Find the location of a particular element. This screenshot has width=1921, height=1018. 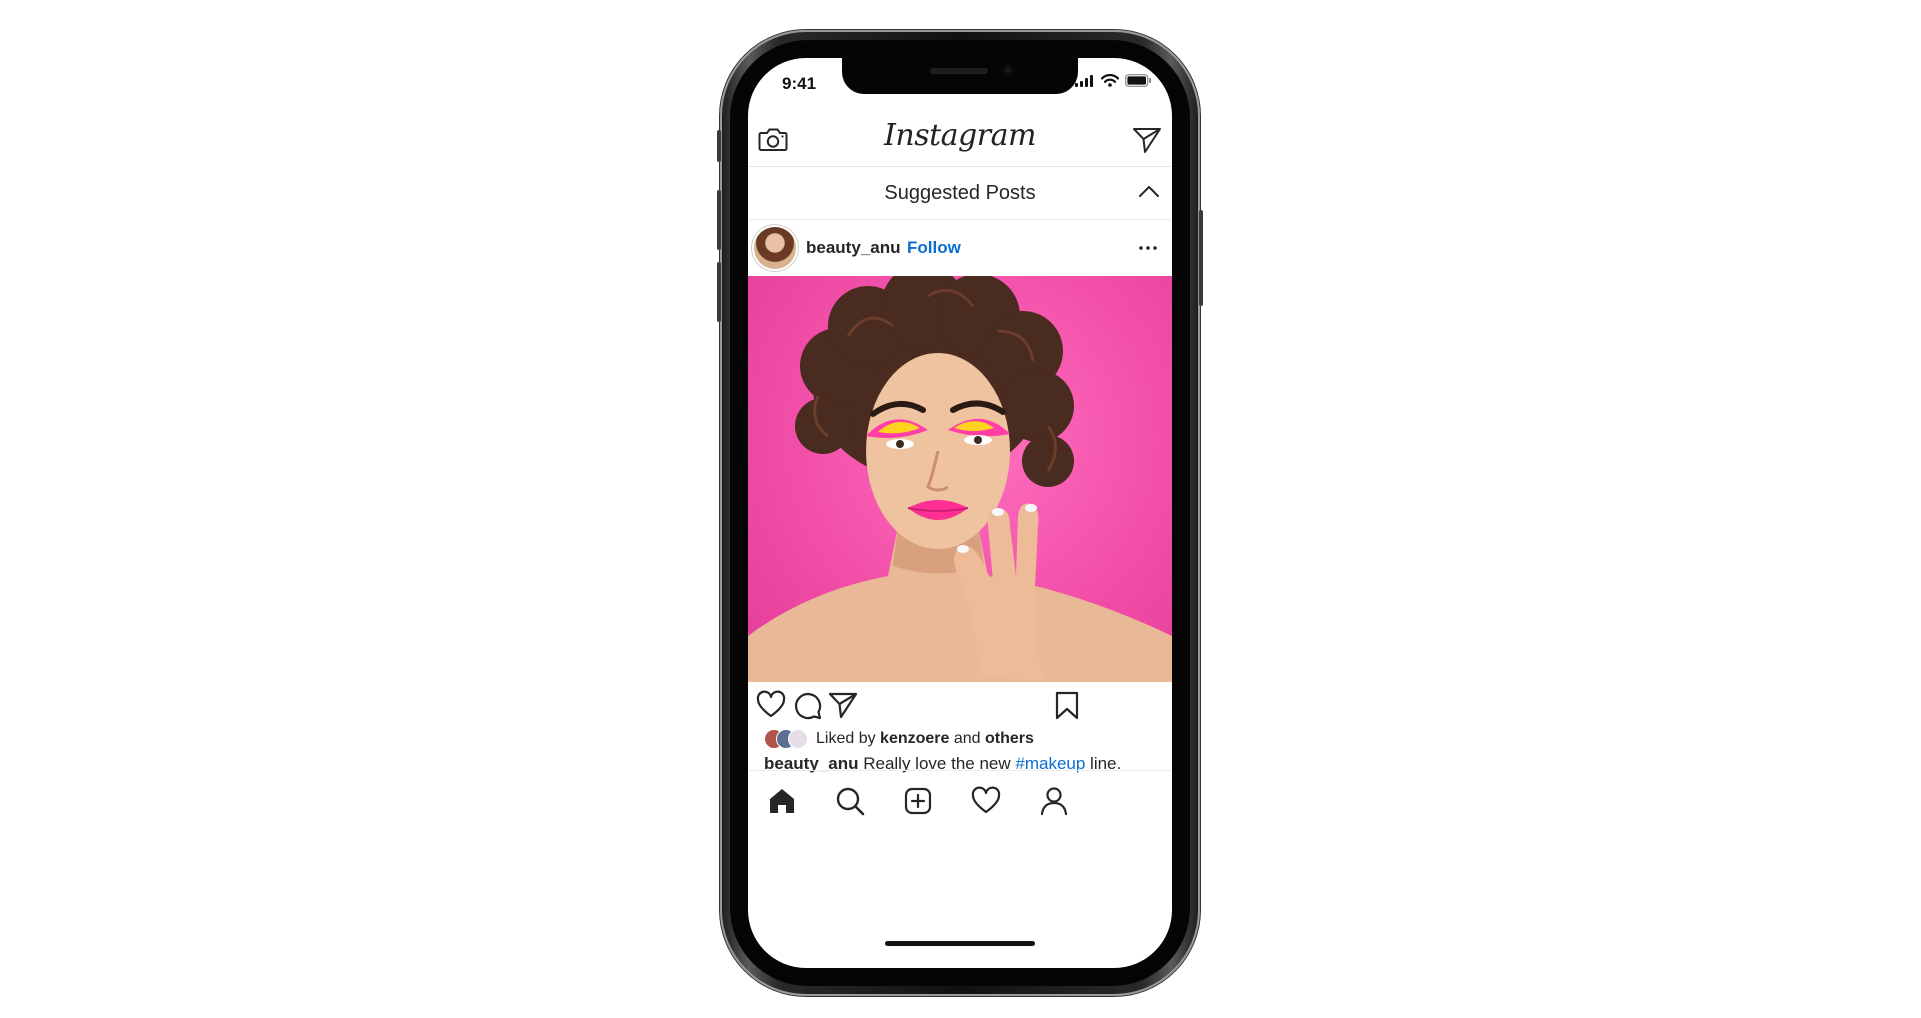

home-icon is located at coordinates (782, 801).